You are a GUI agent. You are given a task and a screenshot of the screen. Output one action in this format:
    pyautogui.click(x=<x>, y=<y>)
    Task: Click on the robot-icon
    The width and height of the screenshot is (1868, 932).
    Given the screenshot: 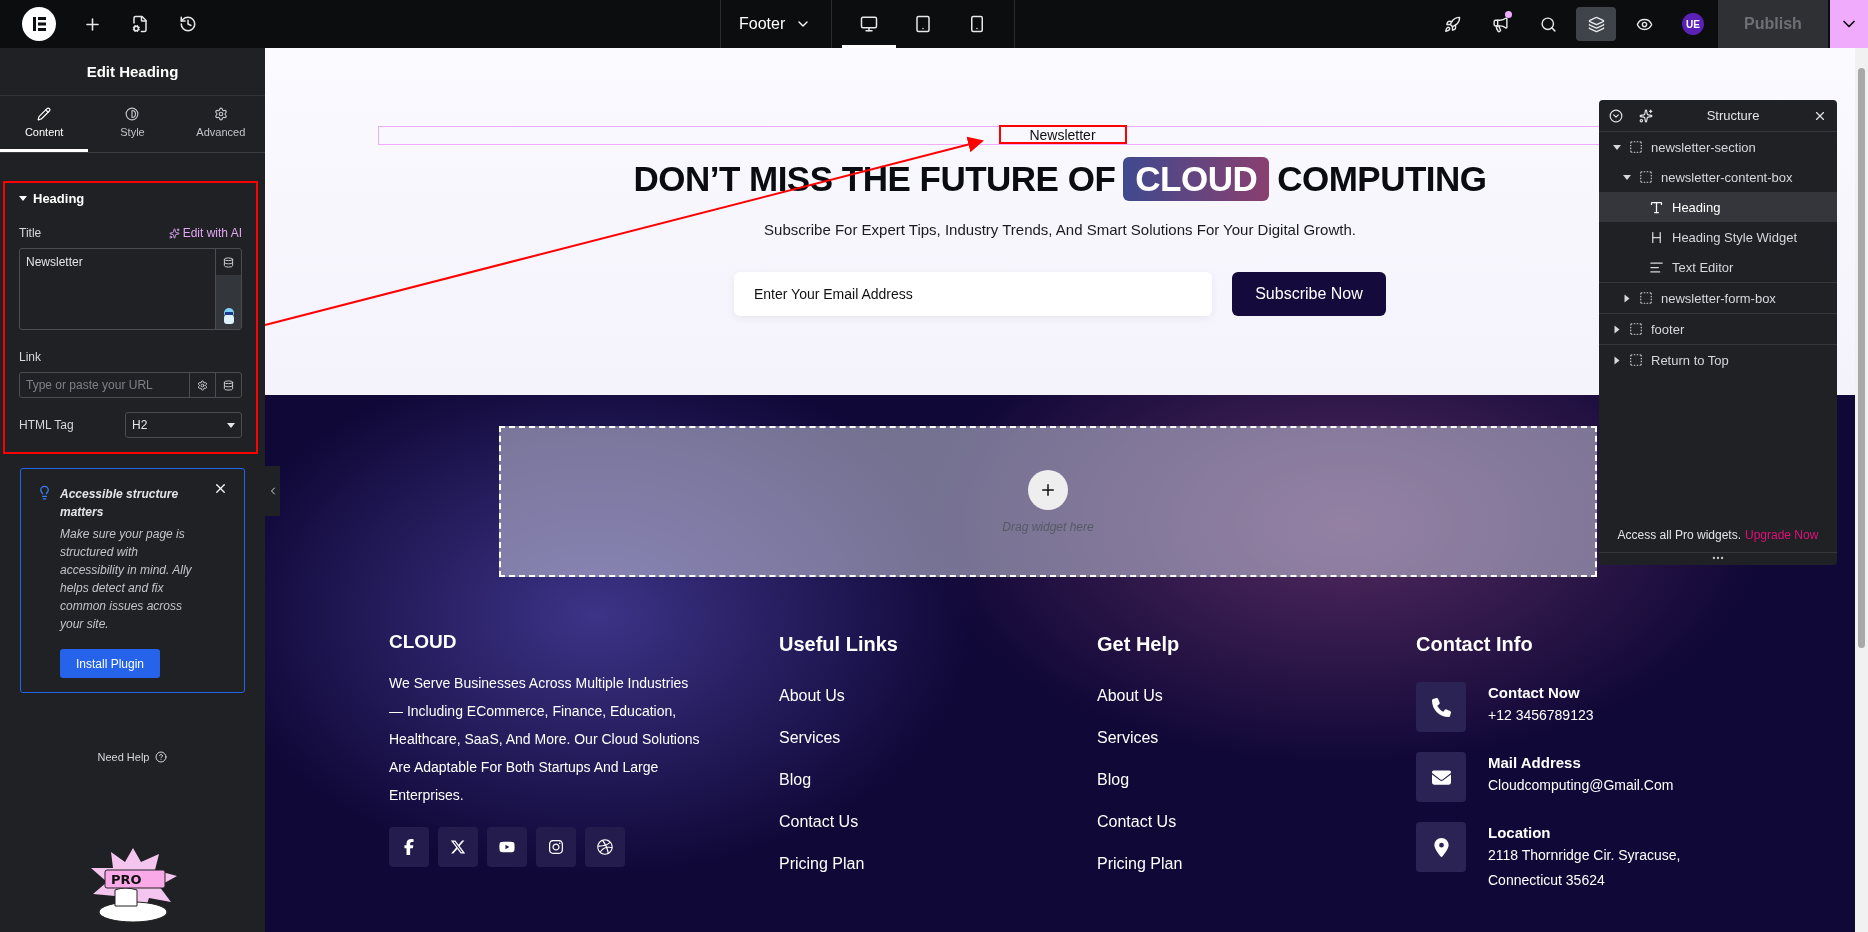 What is the action you would take?
    pyautogui.click(x=228, y=316)
    